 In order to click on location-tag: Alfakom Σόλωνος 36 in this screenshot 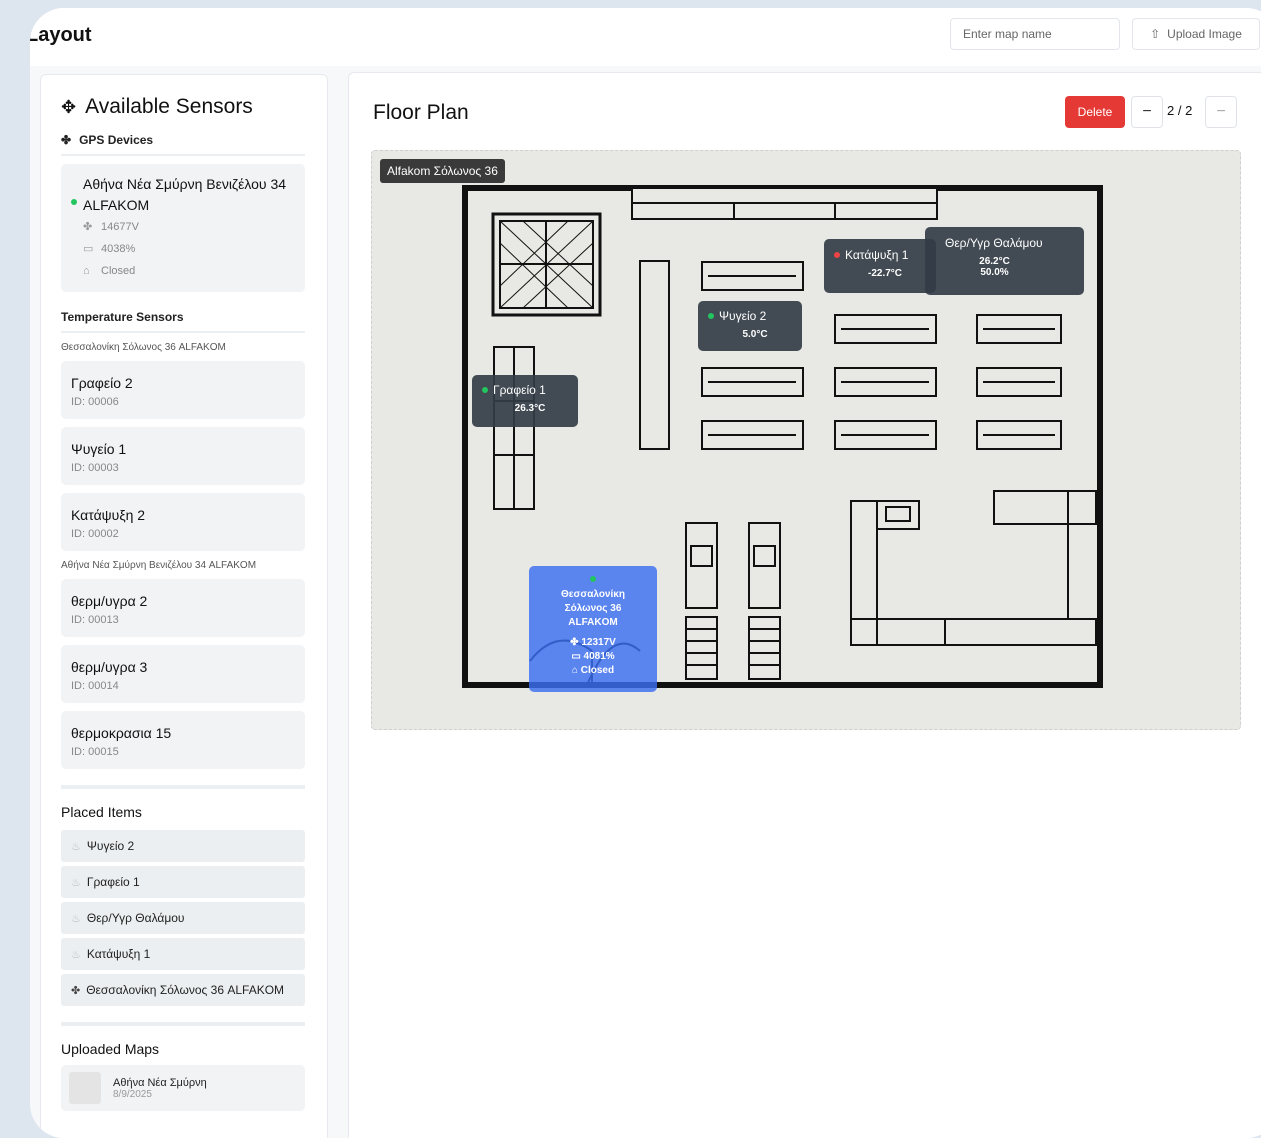, I will do `click(442, 171)`.